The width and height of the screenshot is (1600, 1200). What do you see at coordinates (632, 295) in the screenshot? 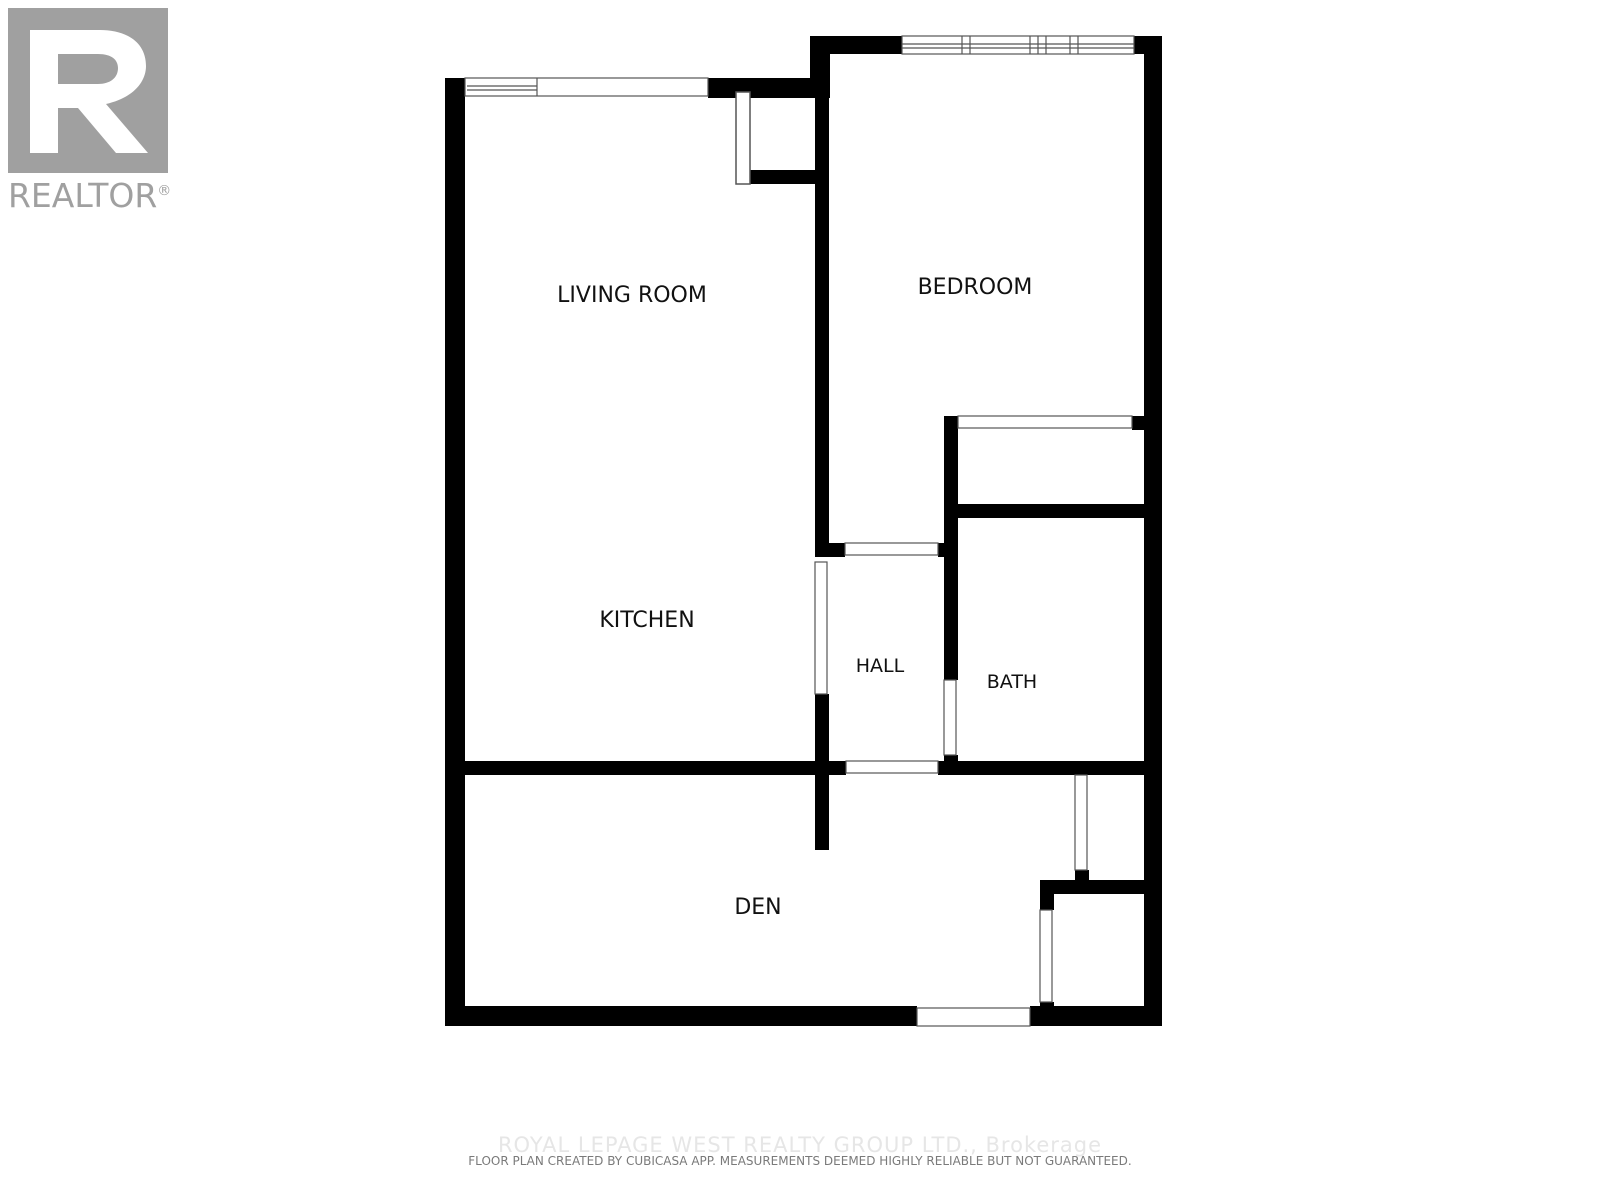
I see `room-label-living-room: LIVING ROOM` at bounding box center [632, 295].